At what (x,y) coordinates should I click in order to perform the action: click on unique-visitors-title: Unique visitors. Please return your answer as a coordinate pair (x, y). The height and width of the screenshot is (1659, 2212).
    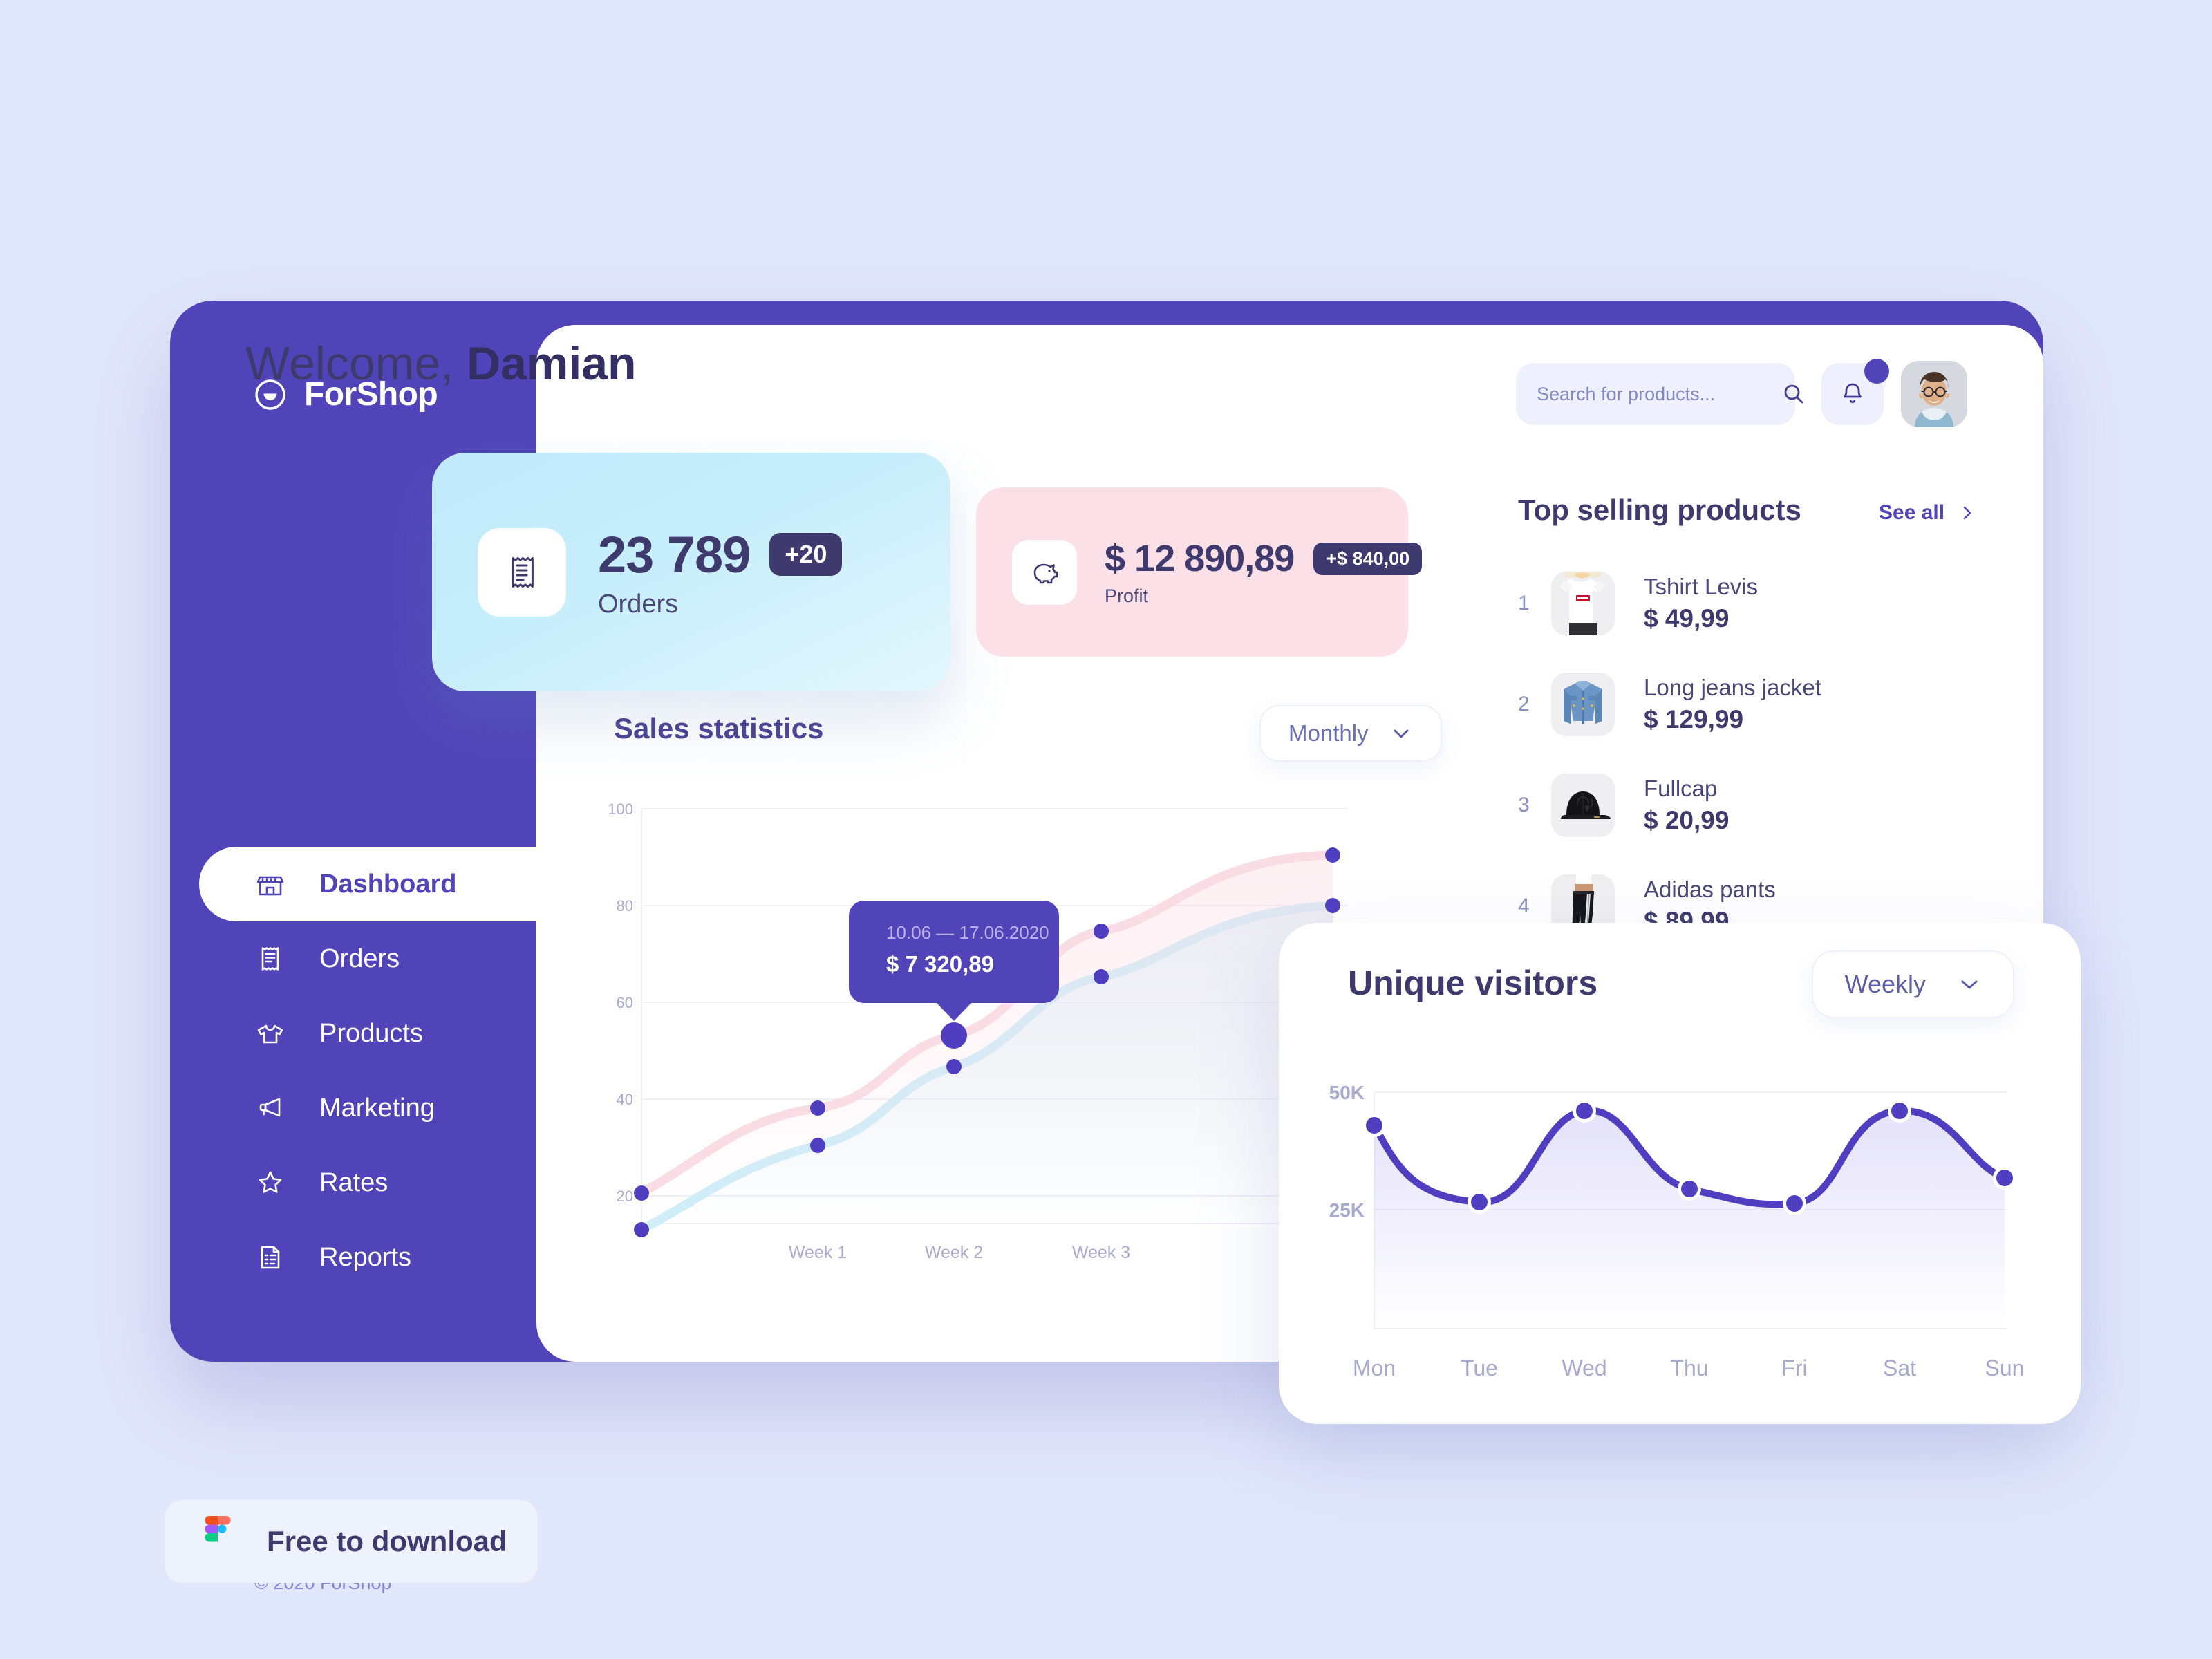
    Looking at the image, I should click on (1473, 983).